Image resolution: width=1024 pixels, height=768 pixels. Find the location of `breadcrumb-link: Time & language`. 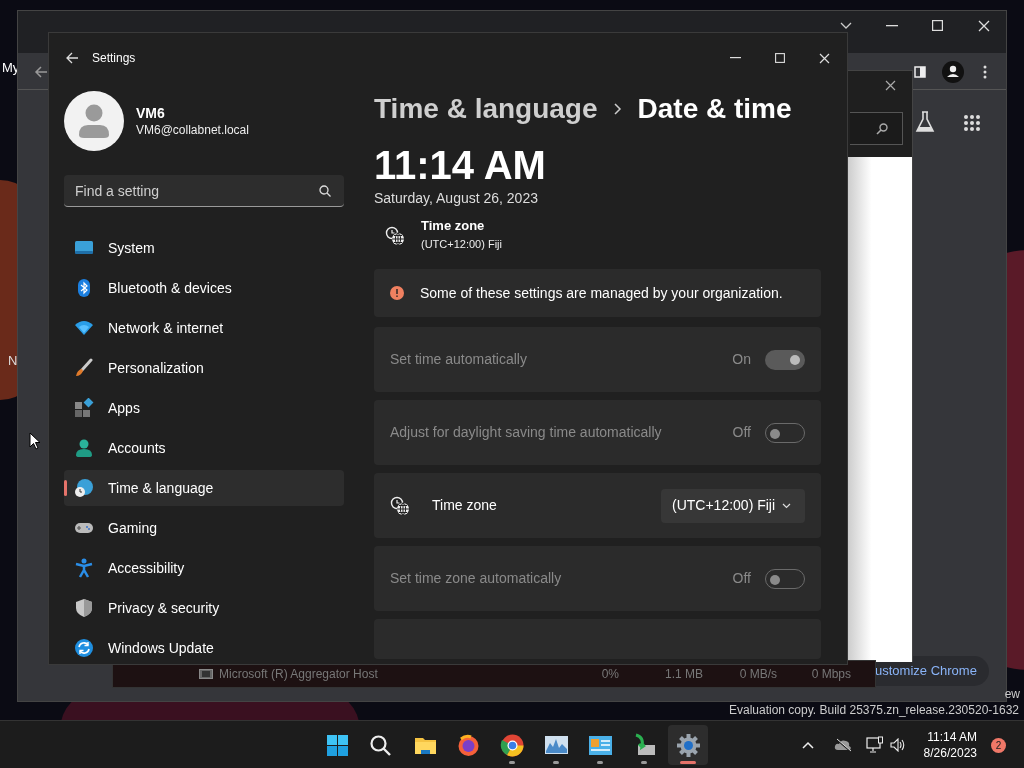

breadcrumb-link: Time & language is located at coordinates (486, 109).